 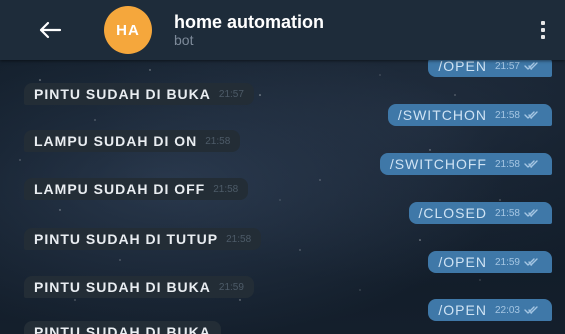 I want to click on message-time: 22:03, so click(x=507, y=310).